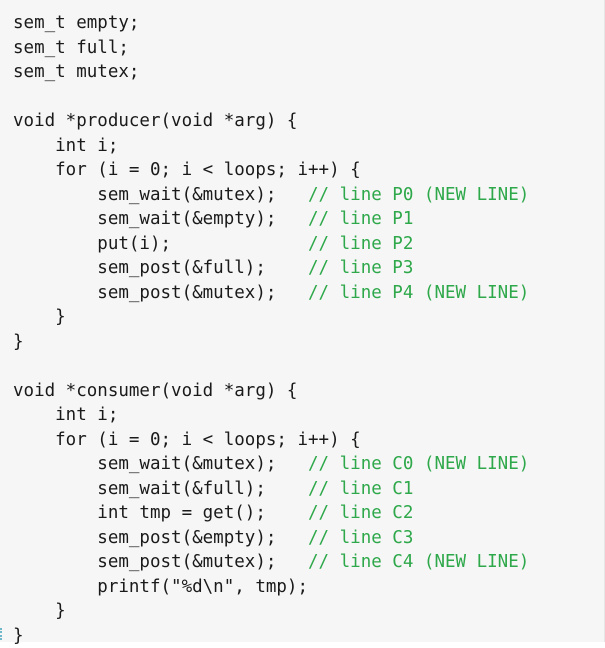 The height and width of the screenshot is (648, 605). I want to click on code-line: sem_post(&mutex); // line P4 (NEW LINE), so click(271, 293).